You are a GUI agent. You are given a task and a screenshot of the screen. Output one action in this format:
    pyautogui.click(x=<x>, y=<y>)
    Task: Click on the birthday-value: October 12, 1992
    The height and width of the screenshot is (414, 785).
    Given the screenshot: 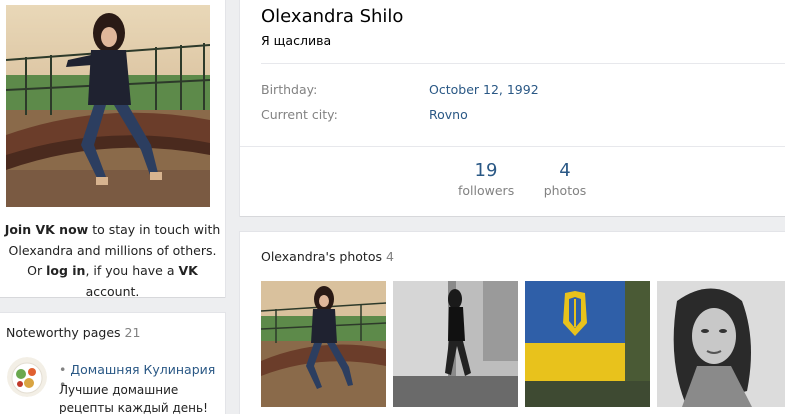 What is the action you would take?
    pyautogui.click(x=484, y=89)
    